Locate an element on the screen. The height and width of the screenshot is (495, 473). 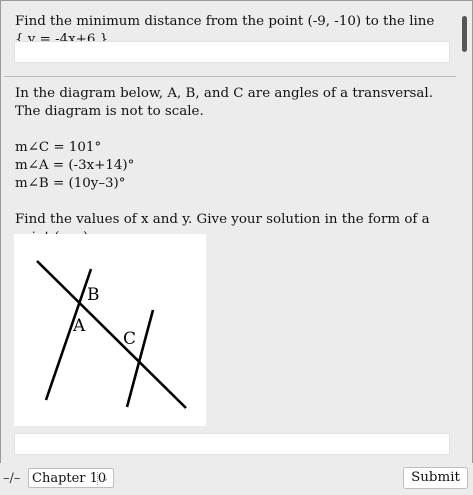
label-c: C is located at coordinates (129, 339).